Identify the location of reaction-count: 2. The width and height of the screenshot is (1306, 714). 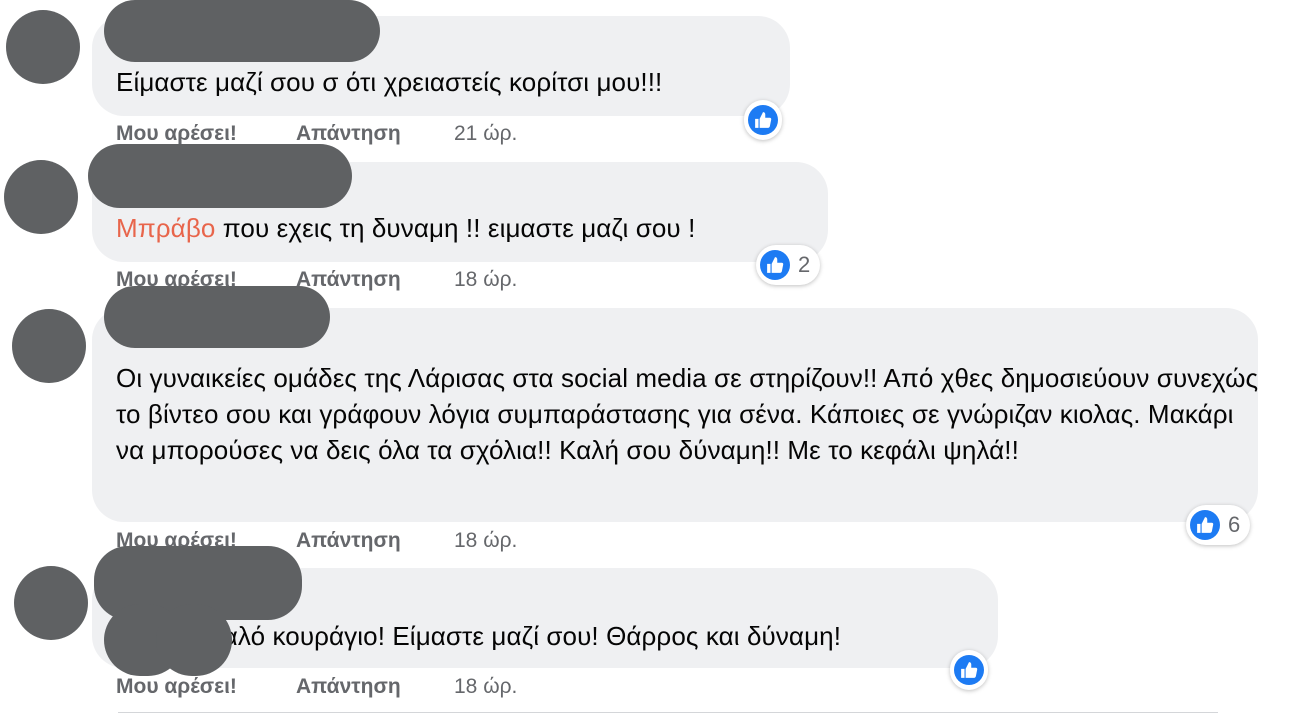
(804, 264).